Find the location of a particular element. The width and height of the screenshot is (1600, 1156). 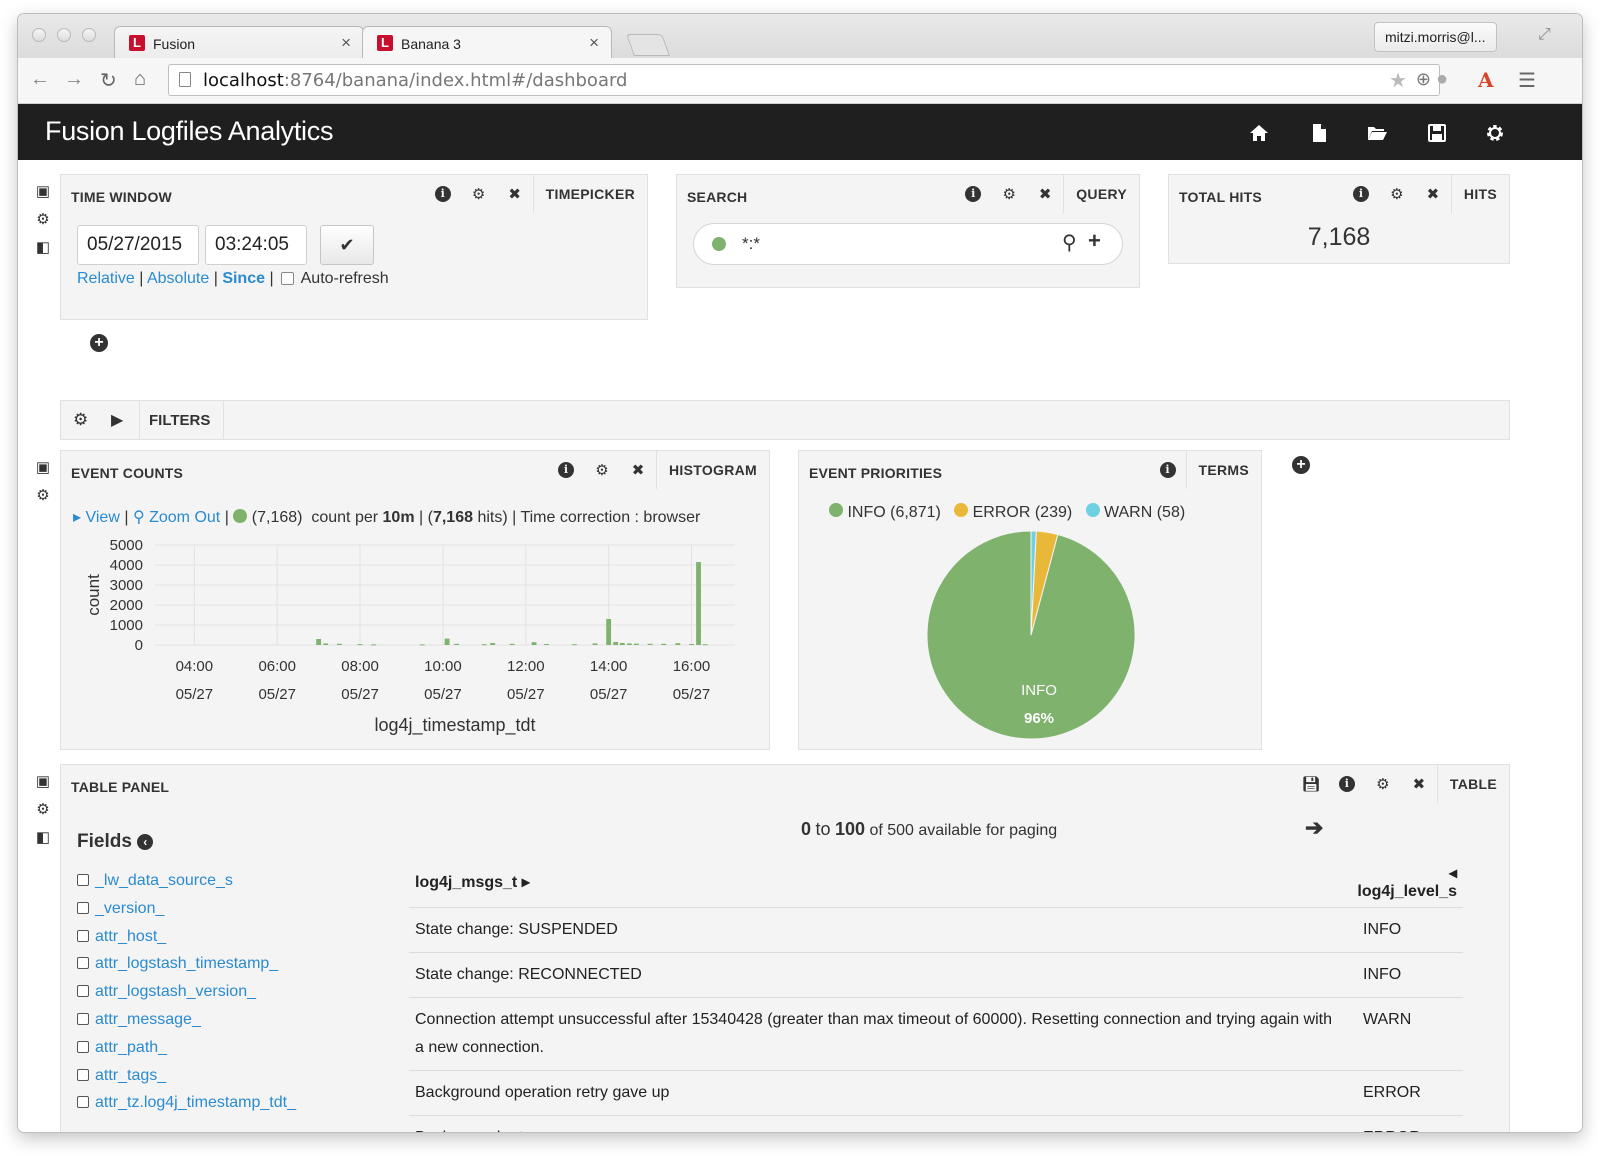

field-link: attr_path_ is located at coordinates (131, 1047).